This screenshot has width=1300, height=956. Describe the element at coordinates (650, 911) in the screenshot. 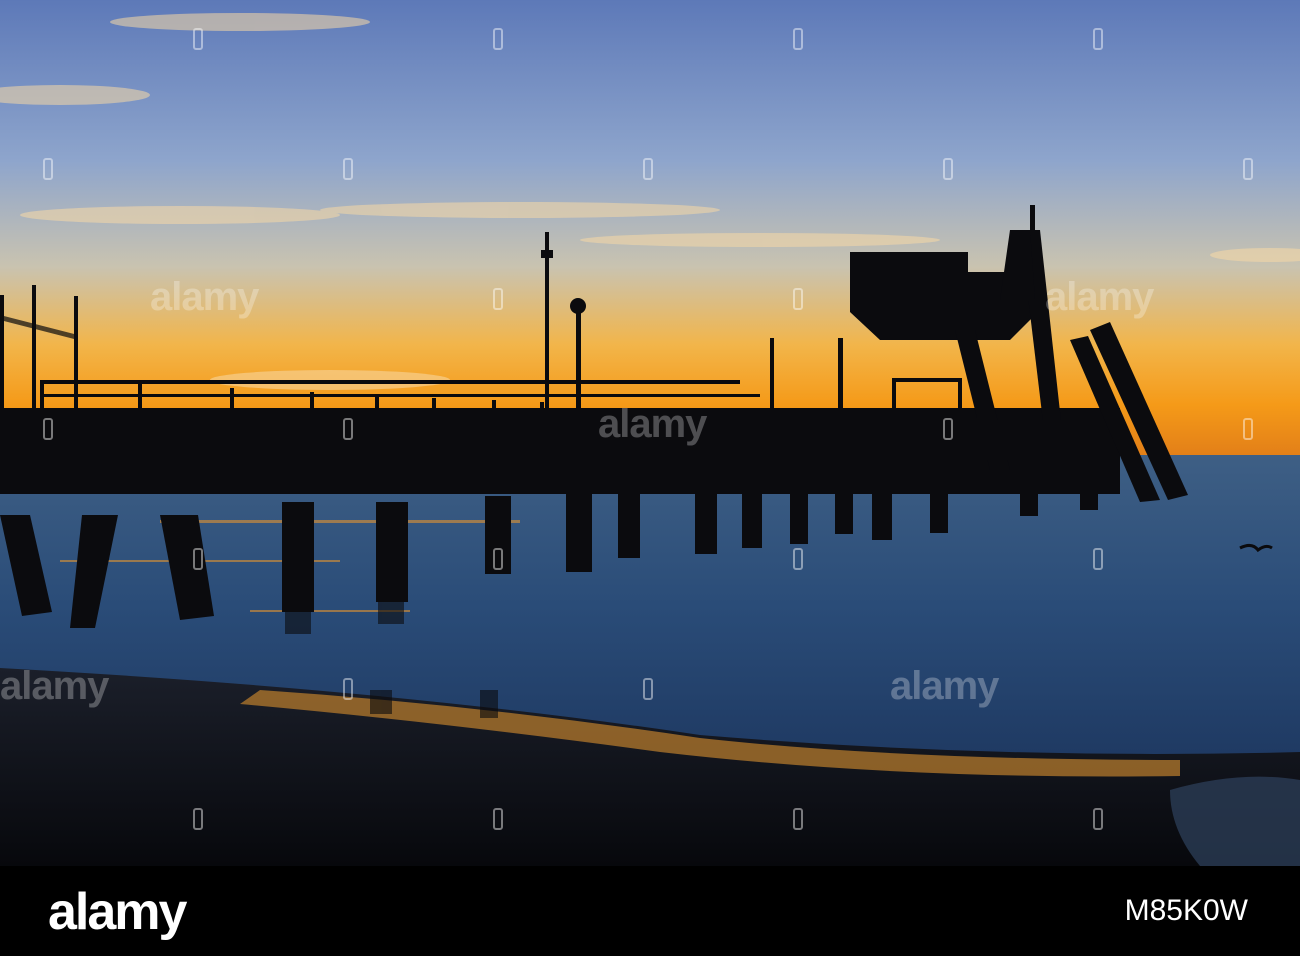

I see `footer-bar: alamy M85K0W` at that location.